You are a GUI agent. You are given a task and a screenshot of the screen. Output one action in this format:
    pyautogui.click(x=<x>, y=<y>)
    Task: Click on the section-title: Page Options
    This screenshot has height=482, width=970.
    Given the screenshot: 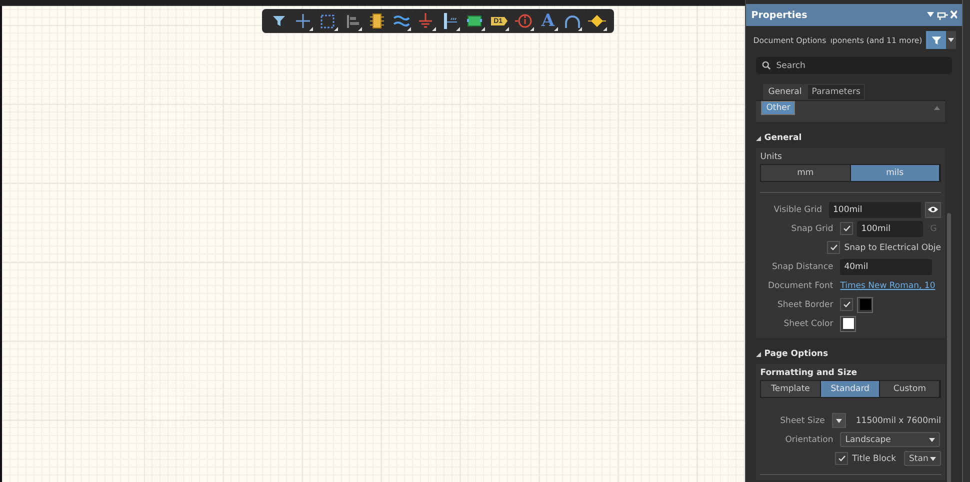 What is the action you would take?
    pyautogui.click(x=796, y=354)
    